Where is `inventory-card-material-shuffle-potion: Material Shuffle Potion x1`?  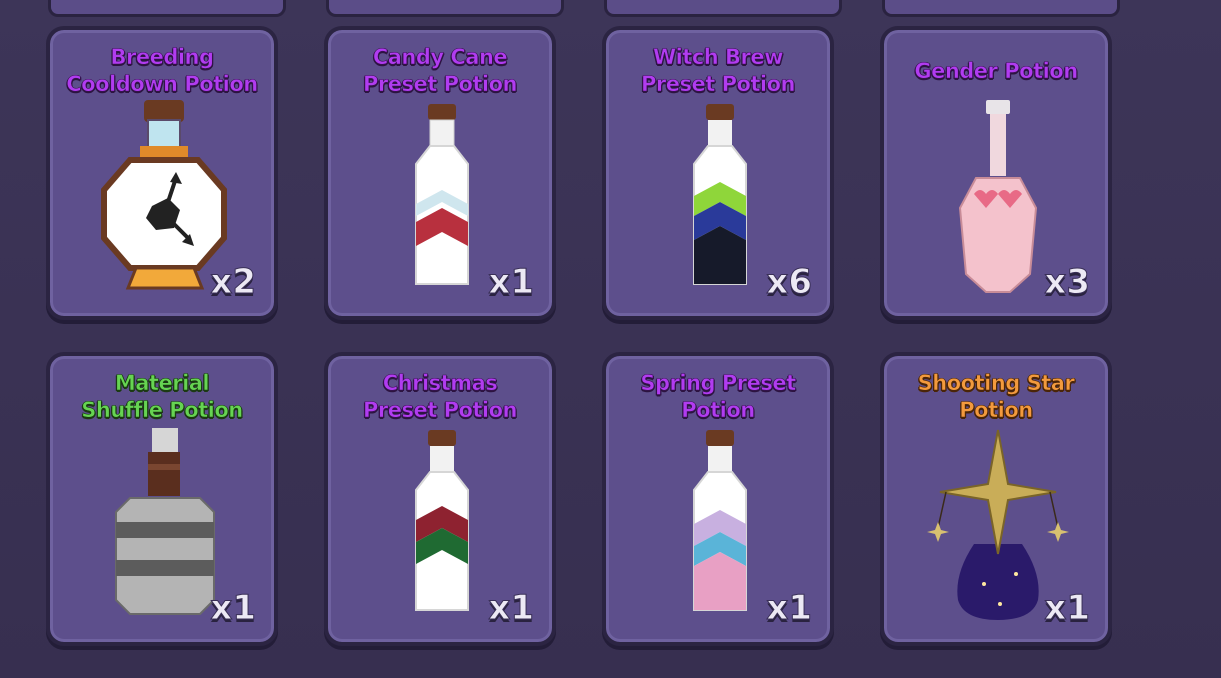 inventory-card-material-shuffle-potion: Material Shuffle Potion x1 is located at coordinates (162, 499).